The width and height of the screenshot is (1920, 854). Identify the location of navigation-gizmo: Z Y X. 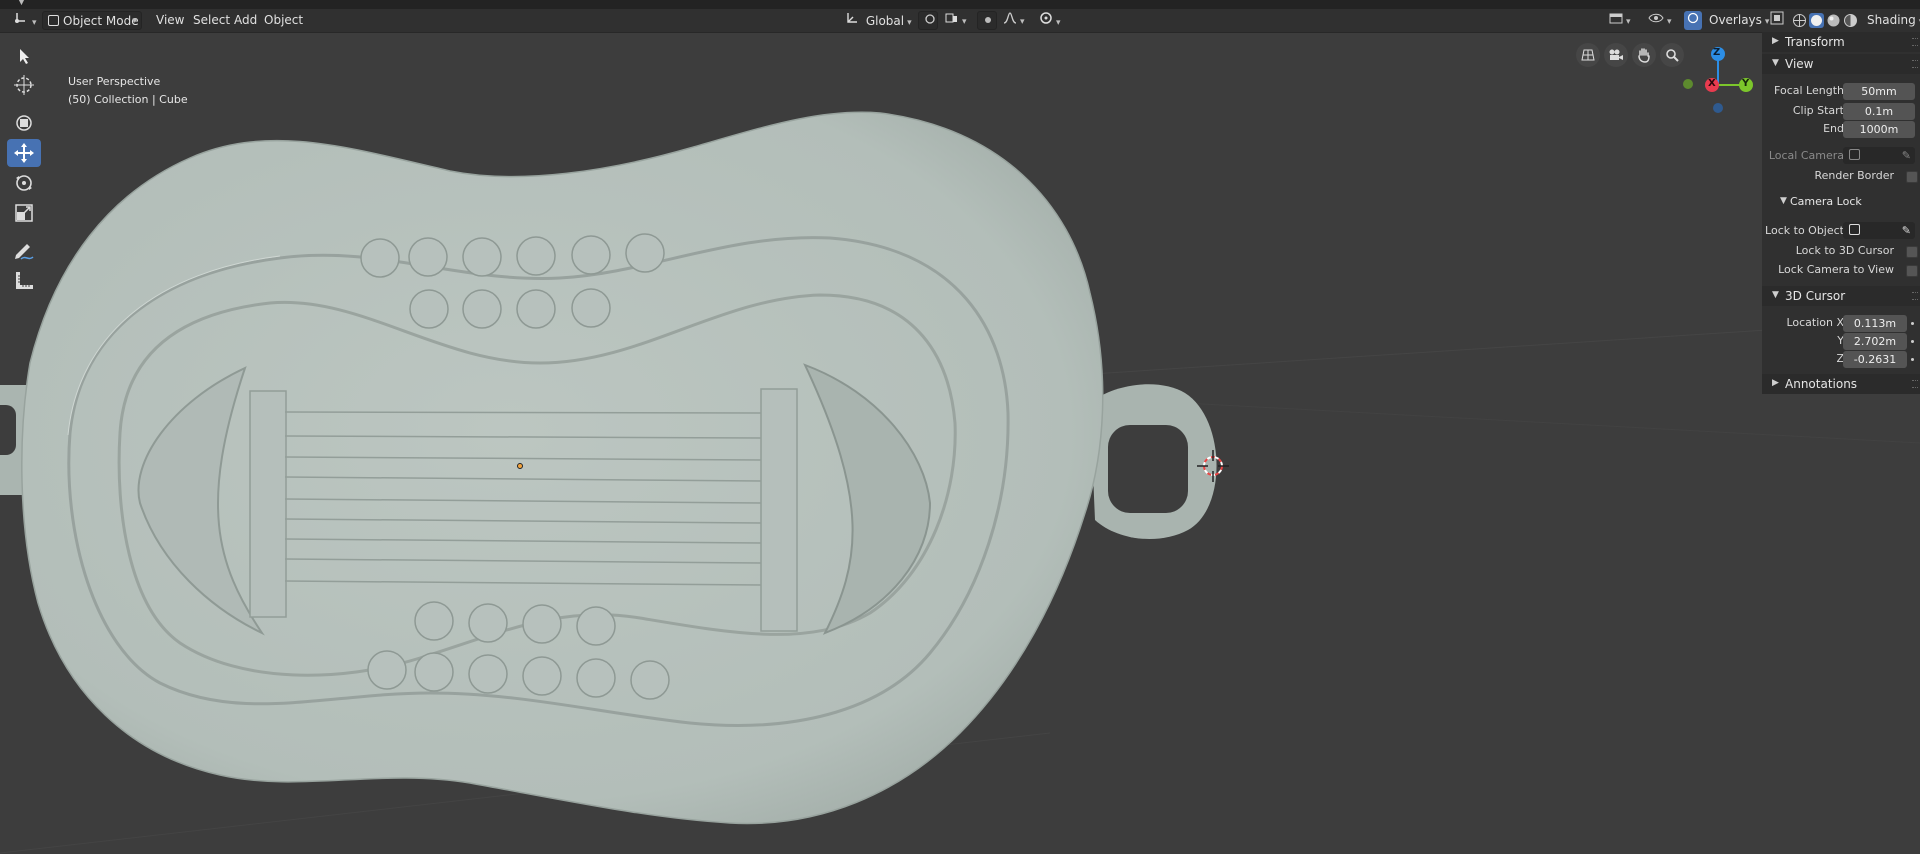
(1718, 80).